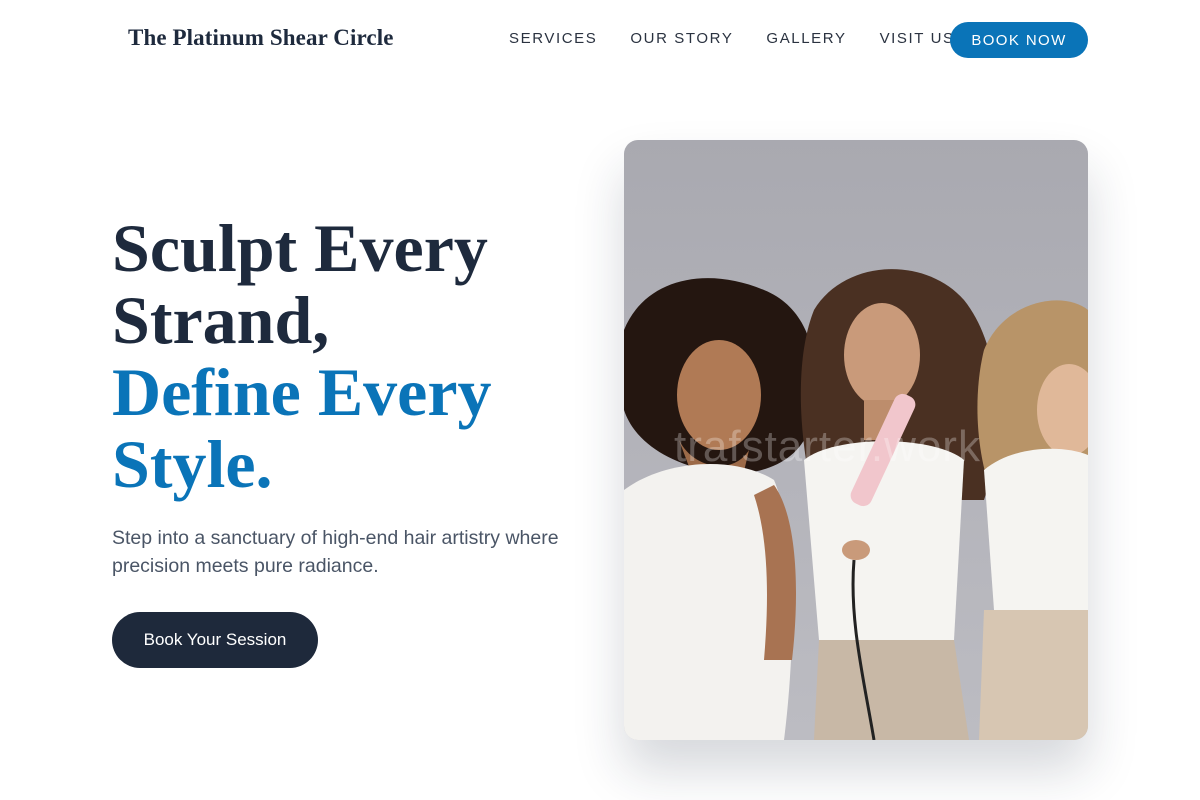 Image resolution: width=1200 pixels, height=800 pixels. Describe the element at coordinates (553, 38) in the screenshot. I see `nav-services: SERVICES` at that location.